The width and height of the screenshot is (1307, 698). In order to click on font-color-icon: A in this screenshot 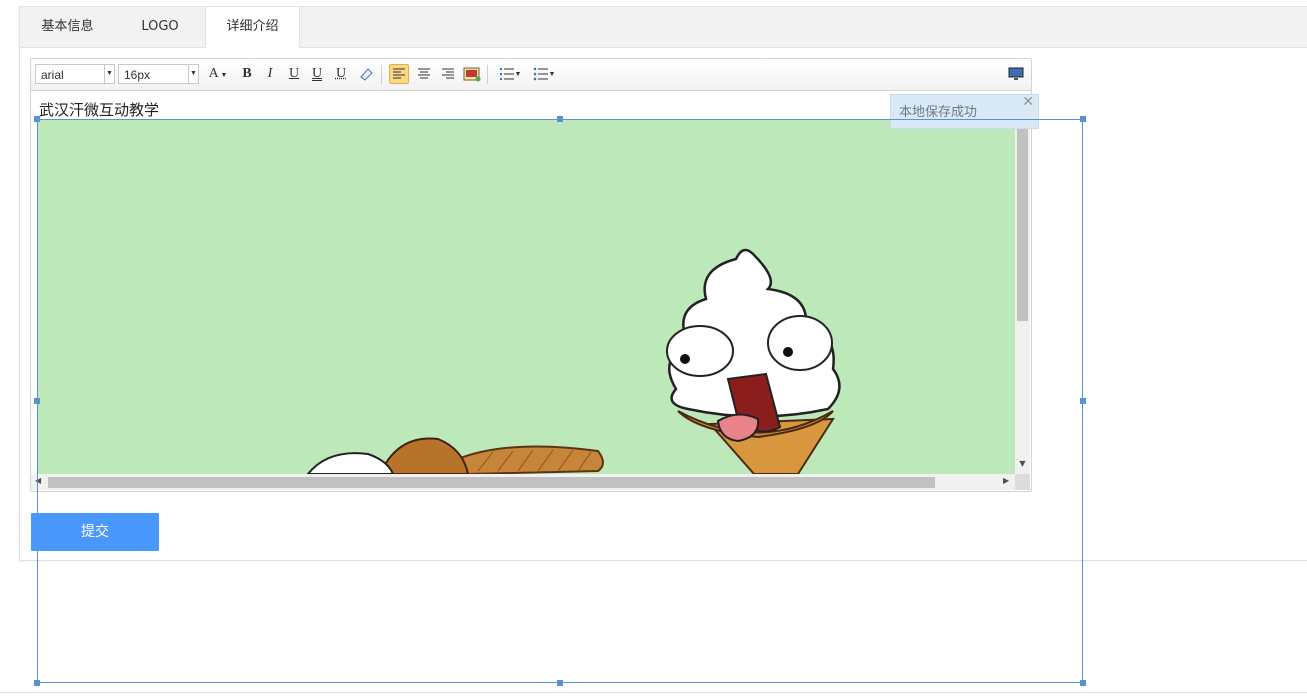, I will do `click(213, 73)`.